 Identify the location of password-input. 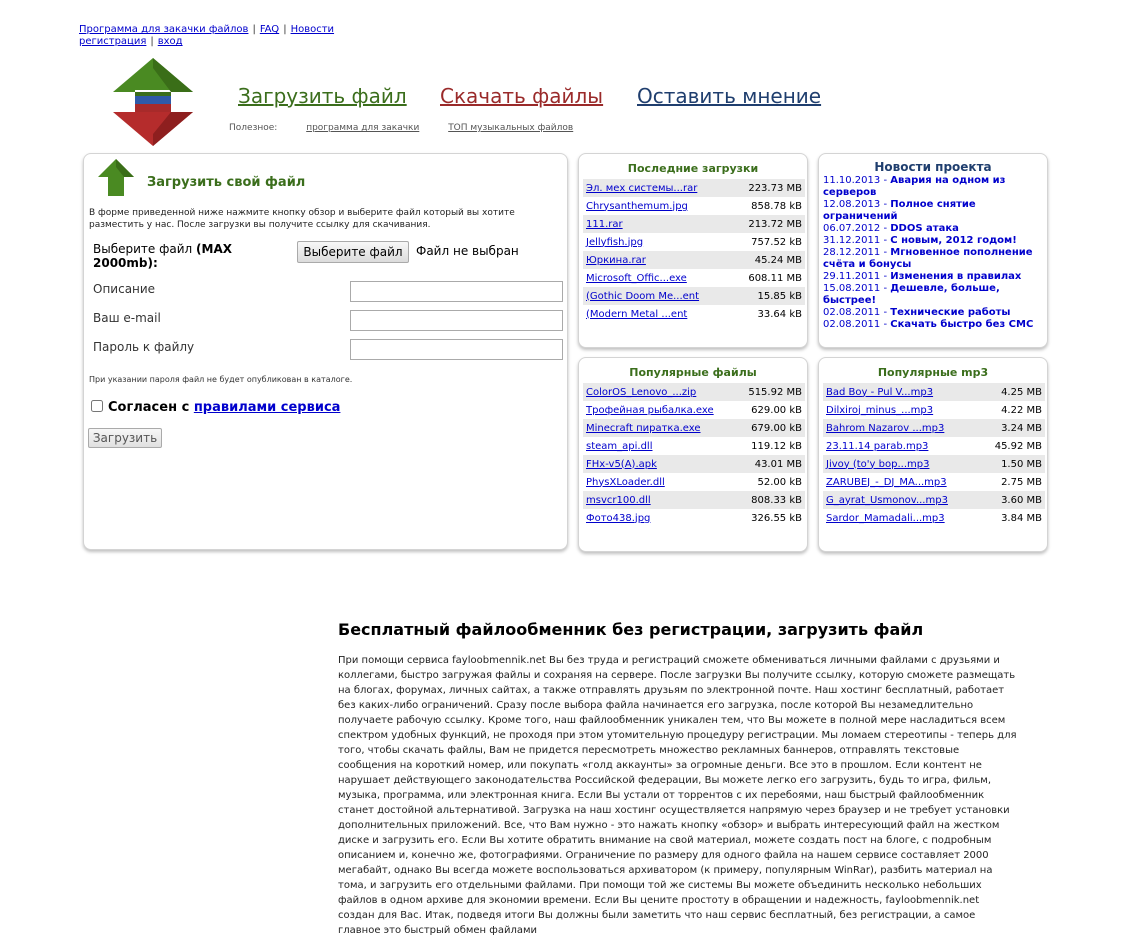
(456, 349).